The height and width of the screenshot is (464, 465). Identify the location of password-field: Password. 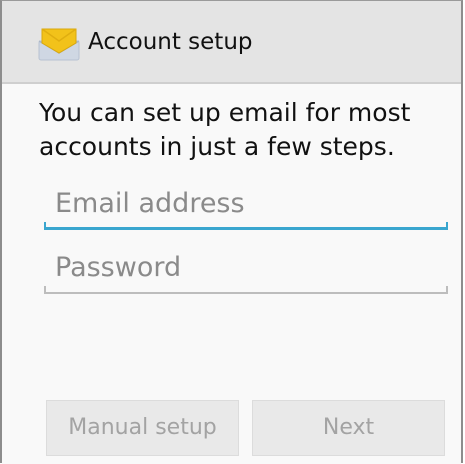
(246, 270).